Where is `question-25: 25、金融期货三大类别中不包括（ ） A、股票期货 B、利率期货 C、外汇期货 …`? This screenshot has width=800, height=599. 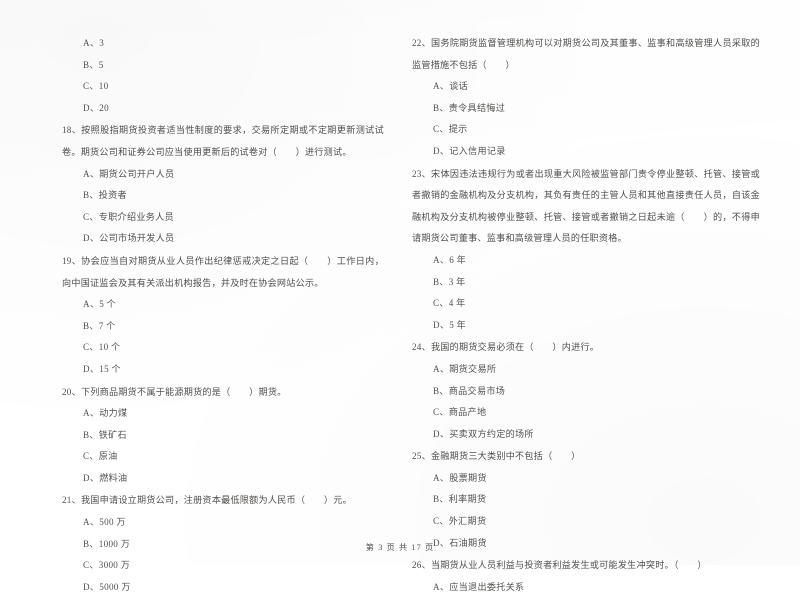
question-25: 25、金融期货三大类别中不包括（ ） A、股票期货 B、利率期货 C、外汇期货 … is located at coordinates (586, 500).